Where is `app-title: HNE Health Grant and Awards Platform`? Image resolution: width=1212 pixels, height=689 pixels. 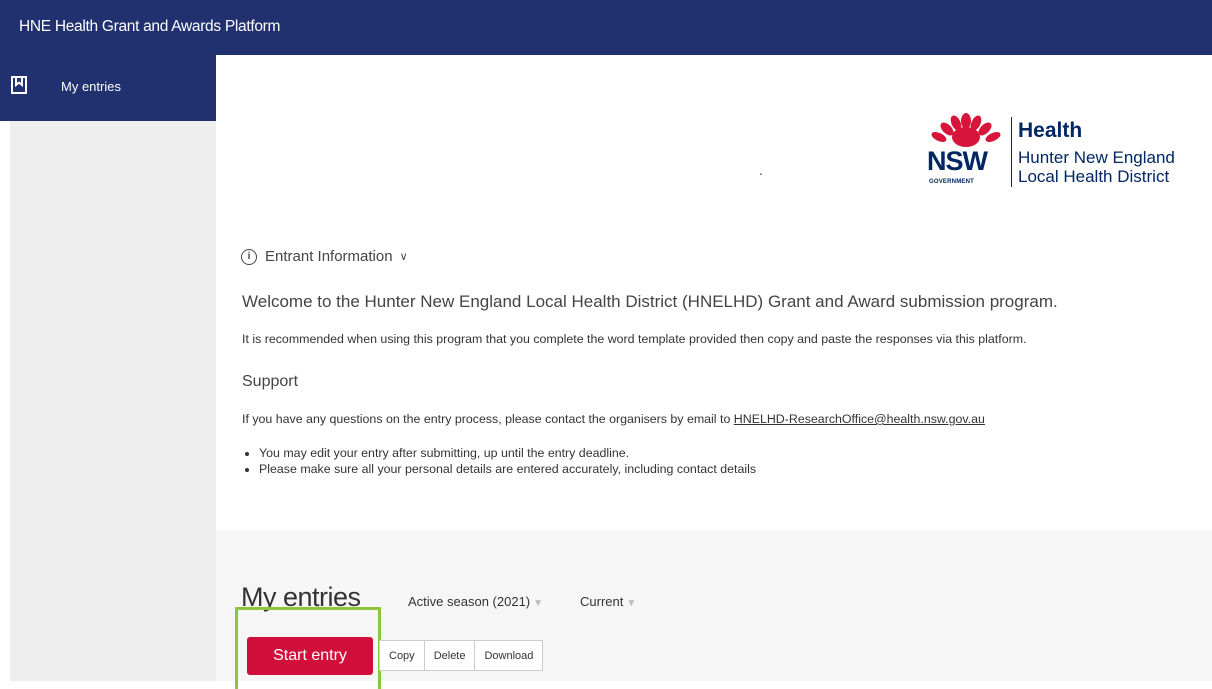
app-title: HNE Health Grant and Awards Platform is located at coordinates (150, 26).